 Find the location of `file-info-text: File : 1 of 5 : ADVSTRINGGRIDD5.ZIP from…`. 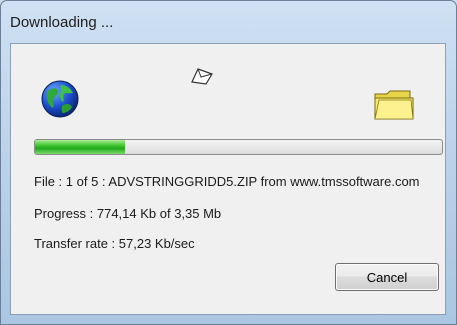

file-info-text: File : 1 of 5 : ADVSTRINGGRIDD5.ZIP from… is located at coordinates (227, 181).